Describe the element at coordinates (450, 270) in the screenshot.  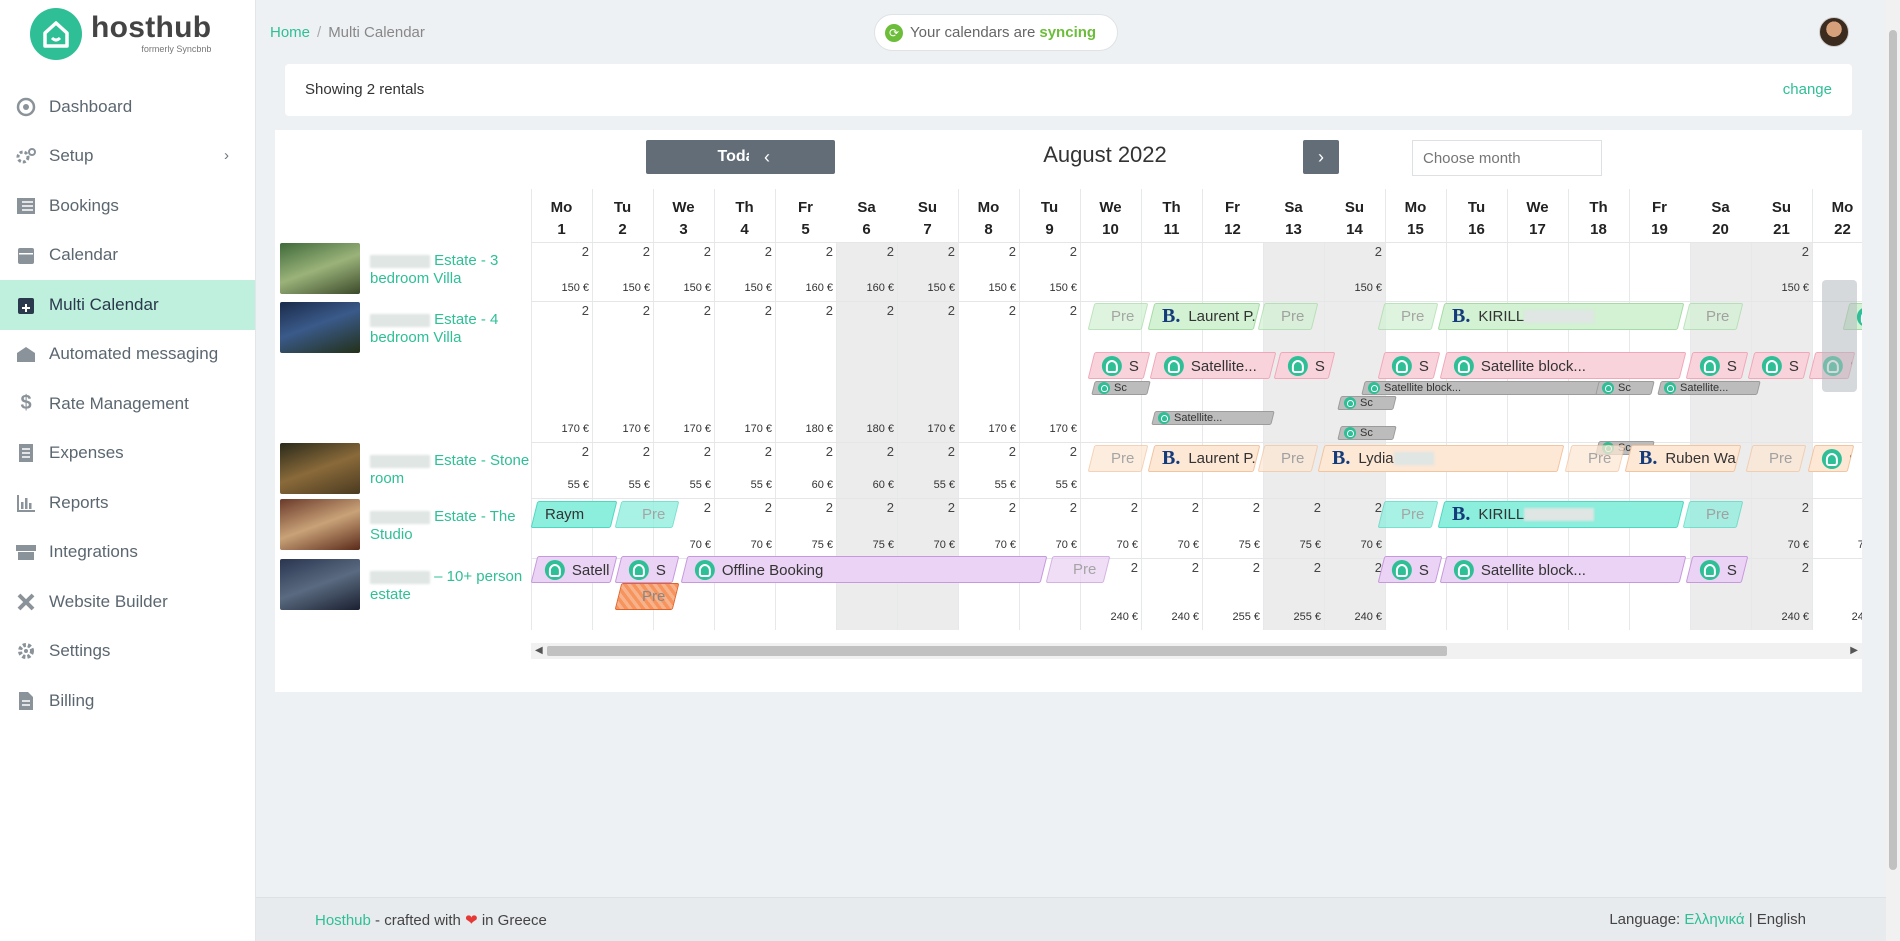
I see `property-name-link: Estate - 3 bedroom Villa` at that location.